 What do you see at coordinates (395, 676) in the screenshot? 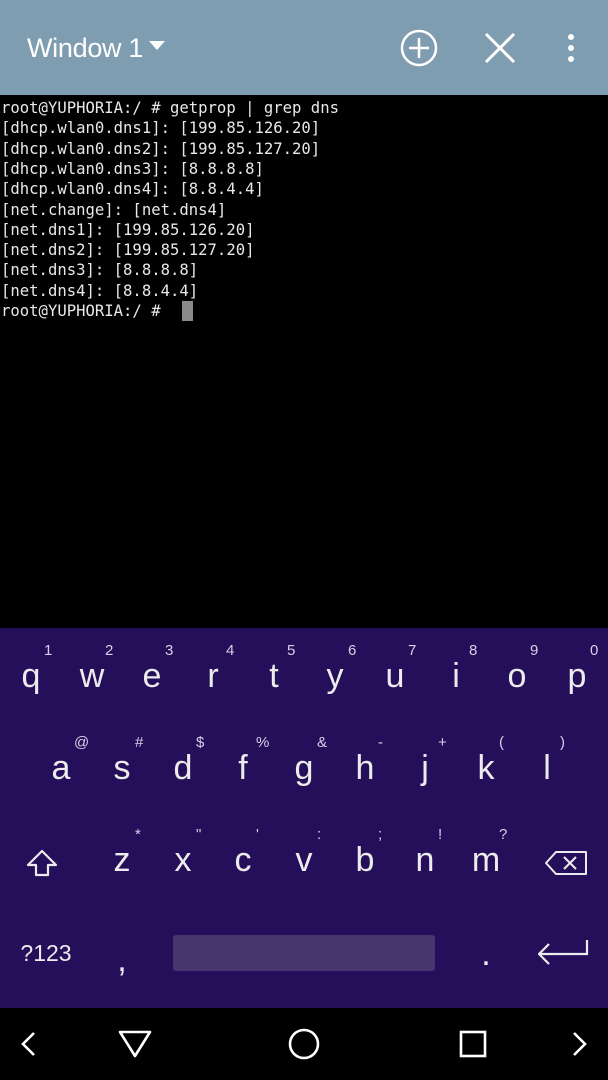
I see `key-label: u` at bounding box center [395, 676].